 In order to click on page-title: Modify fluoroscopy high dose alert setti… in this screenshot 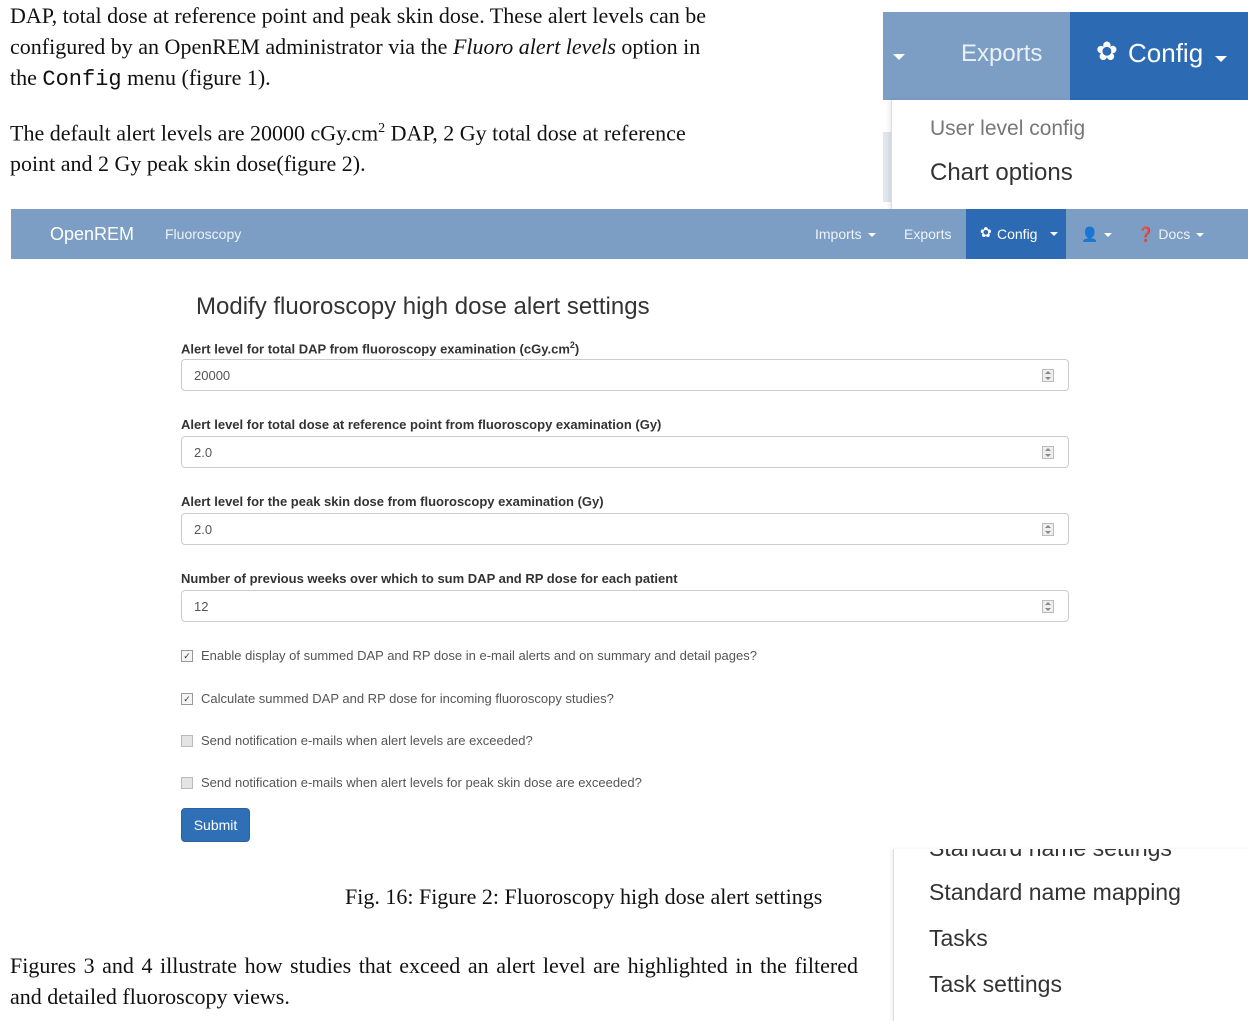, I will do `click(423, 306)`.